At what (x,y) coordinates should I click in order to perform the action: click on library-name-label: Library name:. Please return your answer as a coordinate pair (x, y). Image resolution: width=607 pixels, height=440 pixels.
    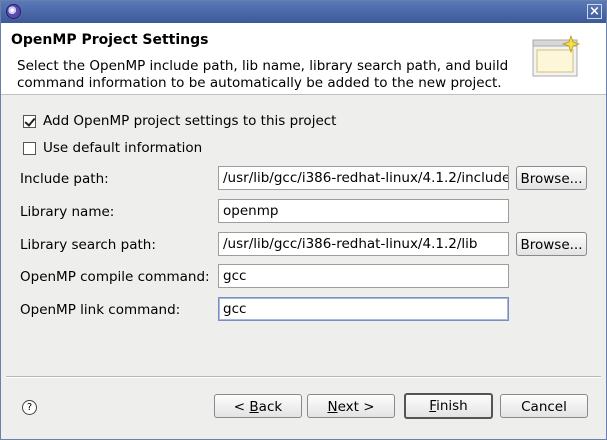
    Looking at the image, I should click on (67, 212).